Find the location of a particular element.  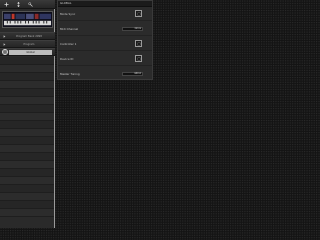

setting-midi-channel: Midi Channel Omni is located at coordinates (105, 29).